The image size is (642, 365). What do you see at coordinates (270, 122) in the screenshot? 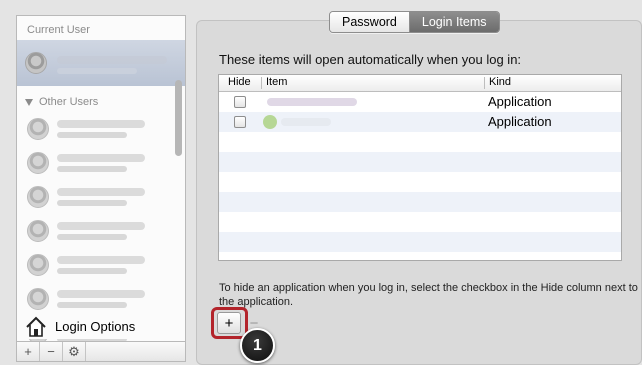
I see `app-icon` at bounding box center [270, 122].